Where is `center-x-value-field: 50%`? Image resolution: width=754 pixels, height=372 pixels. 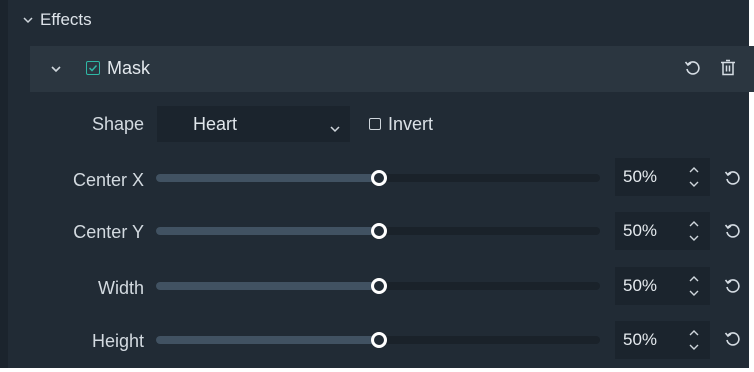 center-x-value-field: 50% is located at coordinates (662, 177).